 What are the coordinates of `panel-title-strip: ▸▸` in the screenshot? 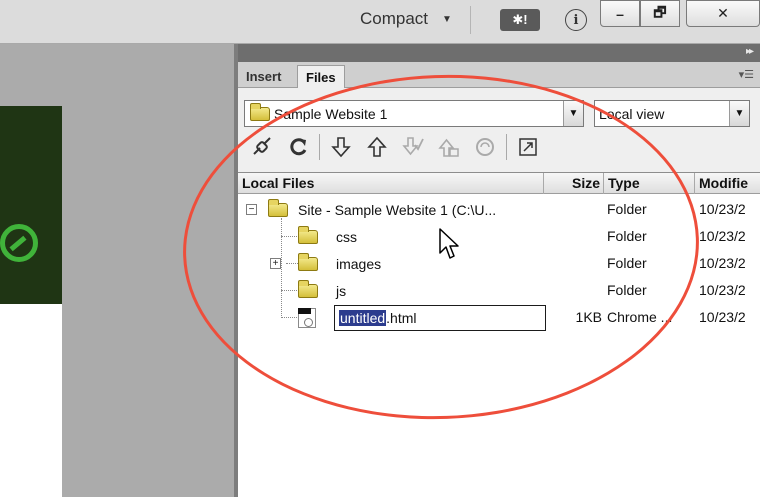 It's located at (499, 53).